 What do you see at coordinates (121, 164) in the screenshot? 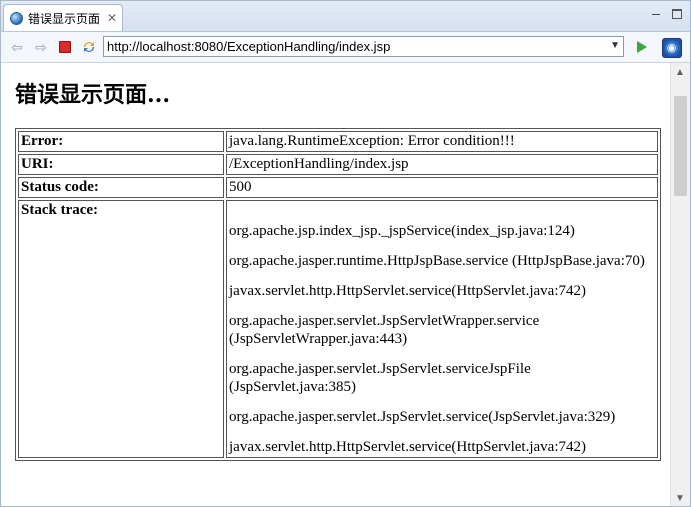
I see `uri-label: URI:` at bounding box center [121, 164].